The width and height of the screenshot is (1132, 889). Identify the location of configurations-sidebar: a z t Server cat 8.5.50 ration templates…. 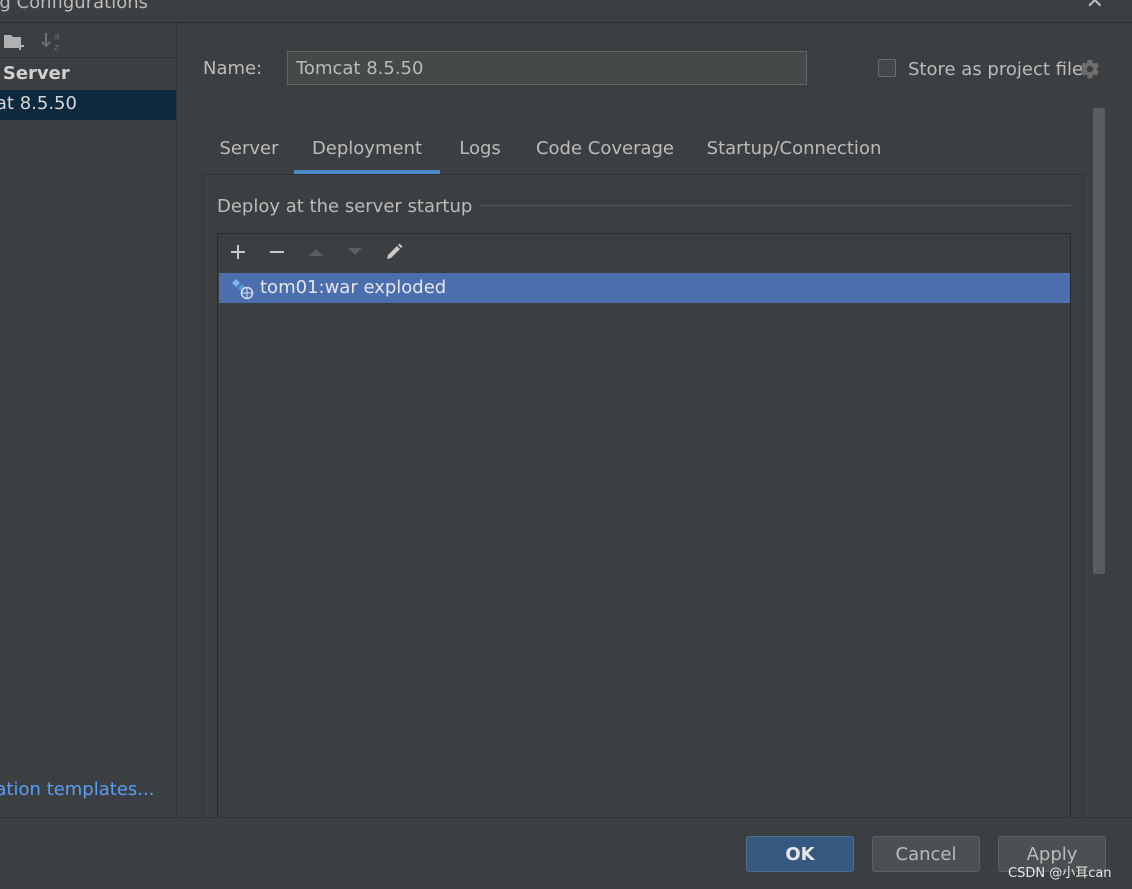
(88, 420).